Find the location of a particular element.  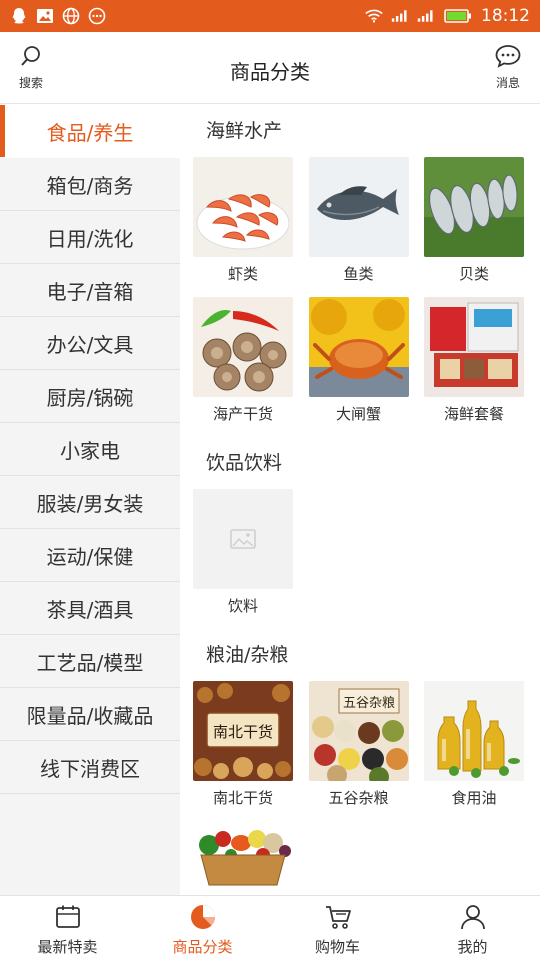

message-icon is located at coordinates (508, 56).